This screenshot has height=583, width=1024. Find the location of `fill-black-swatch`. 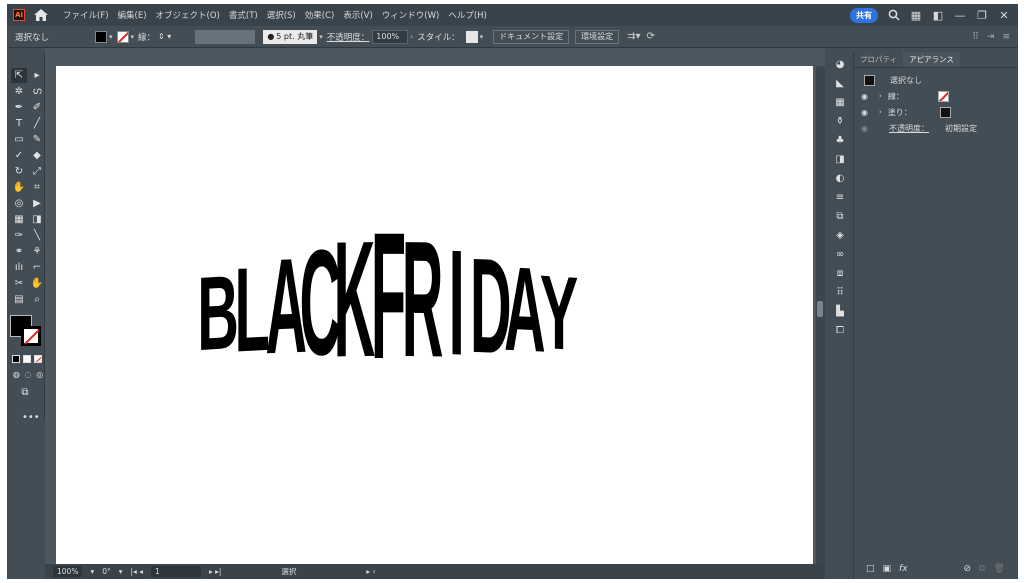

fill-black-swatch is located at coordinates (945, 112).